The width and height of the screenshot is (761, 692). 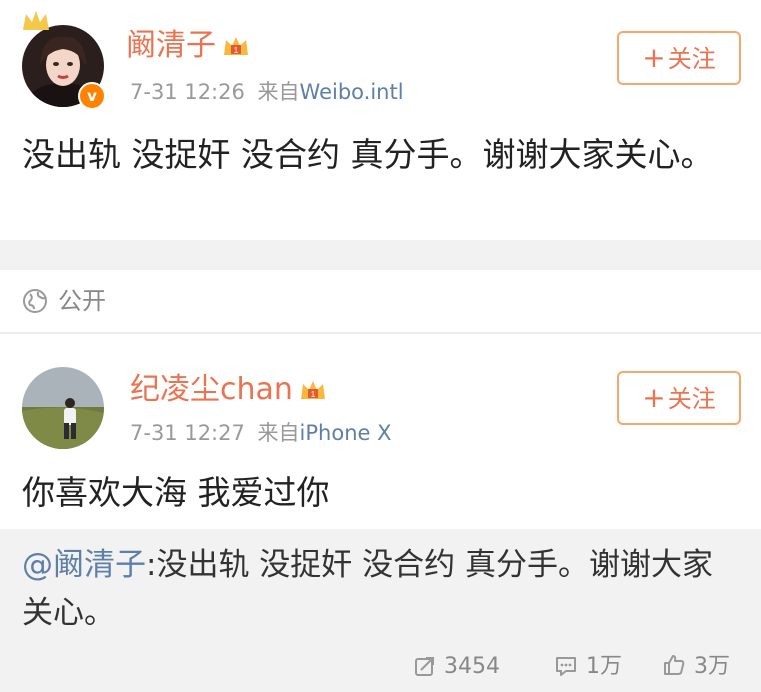 What do you see at coordinates (424, 666) in the screenshot?
I see `repost-icon` at bounding box center [424, 666].